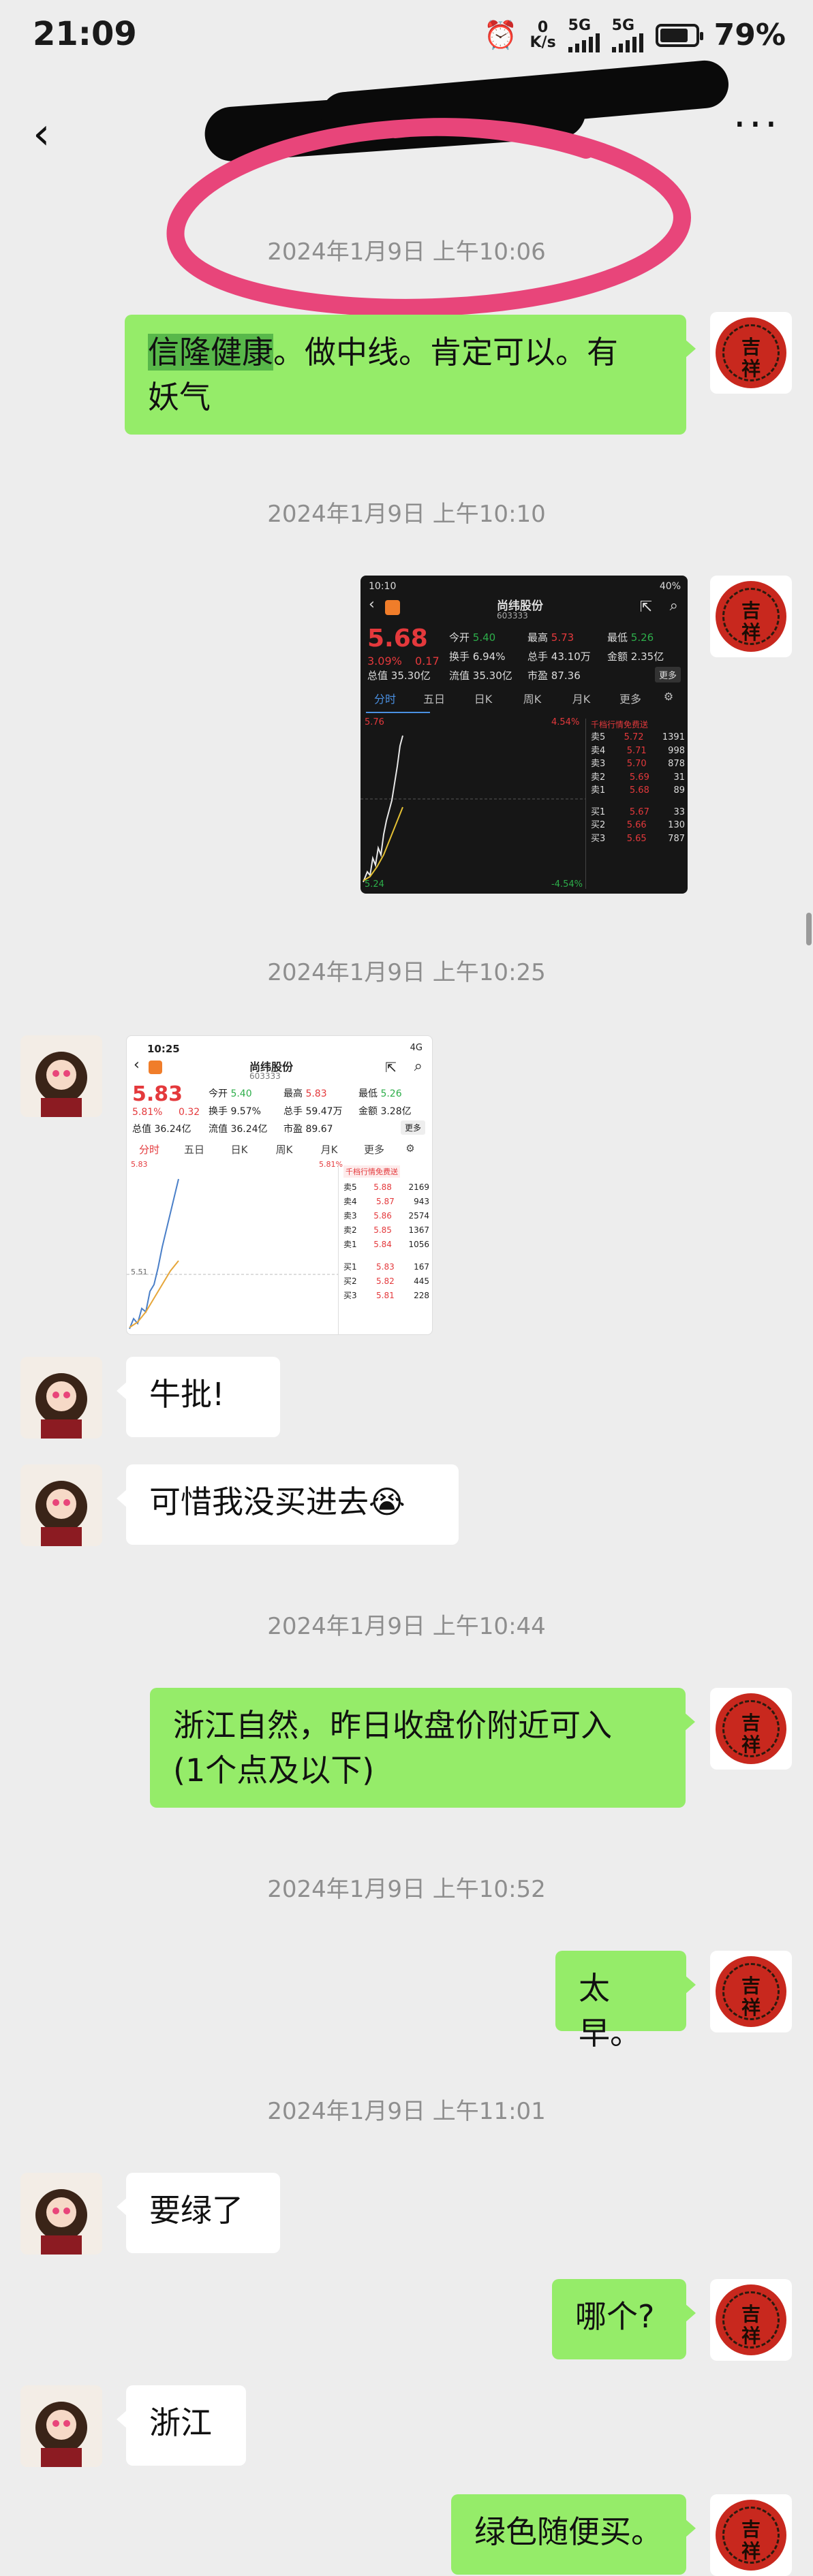  Describe the element at coordinates (406, 514) in the screenshot. I see `timestamp: 2024年1月9日 上午10:10` at that location.